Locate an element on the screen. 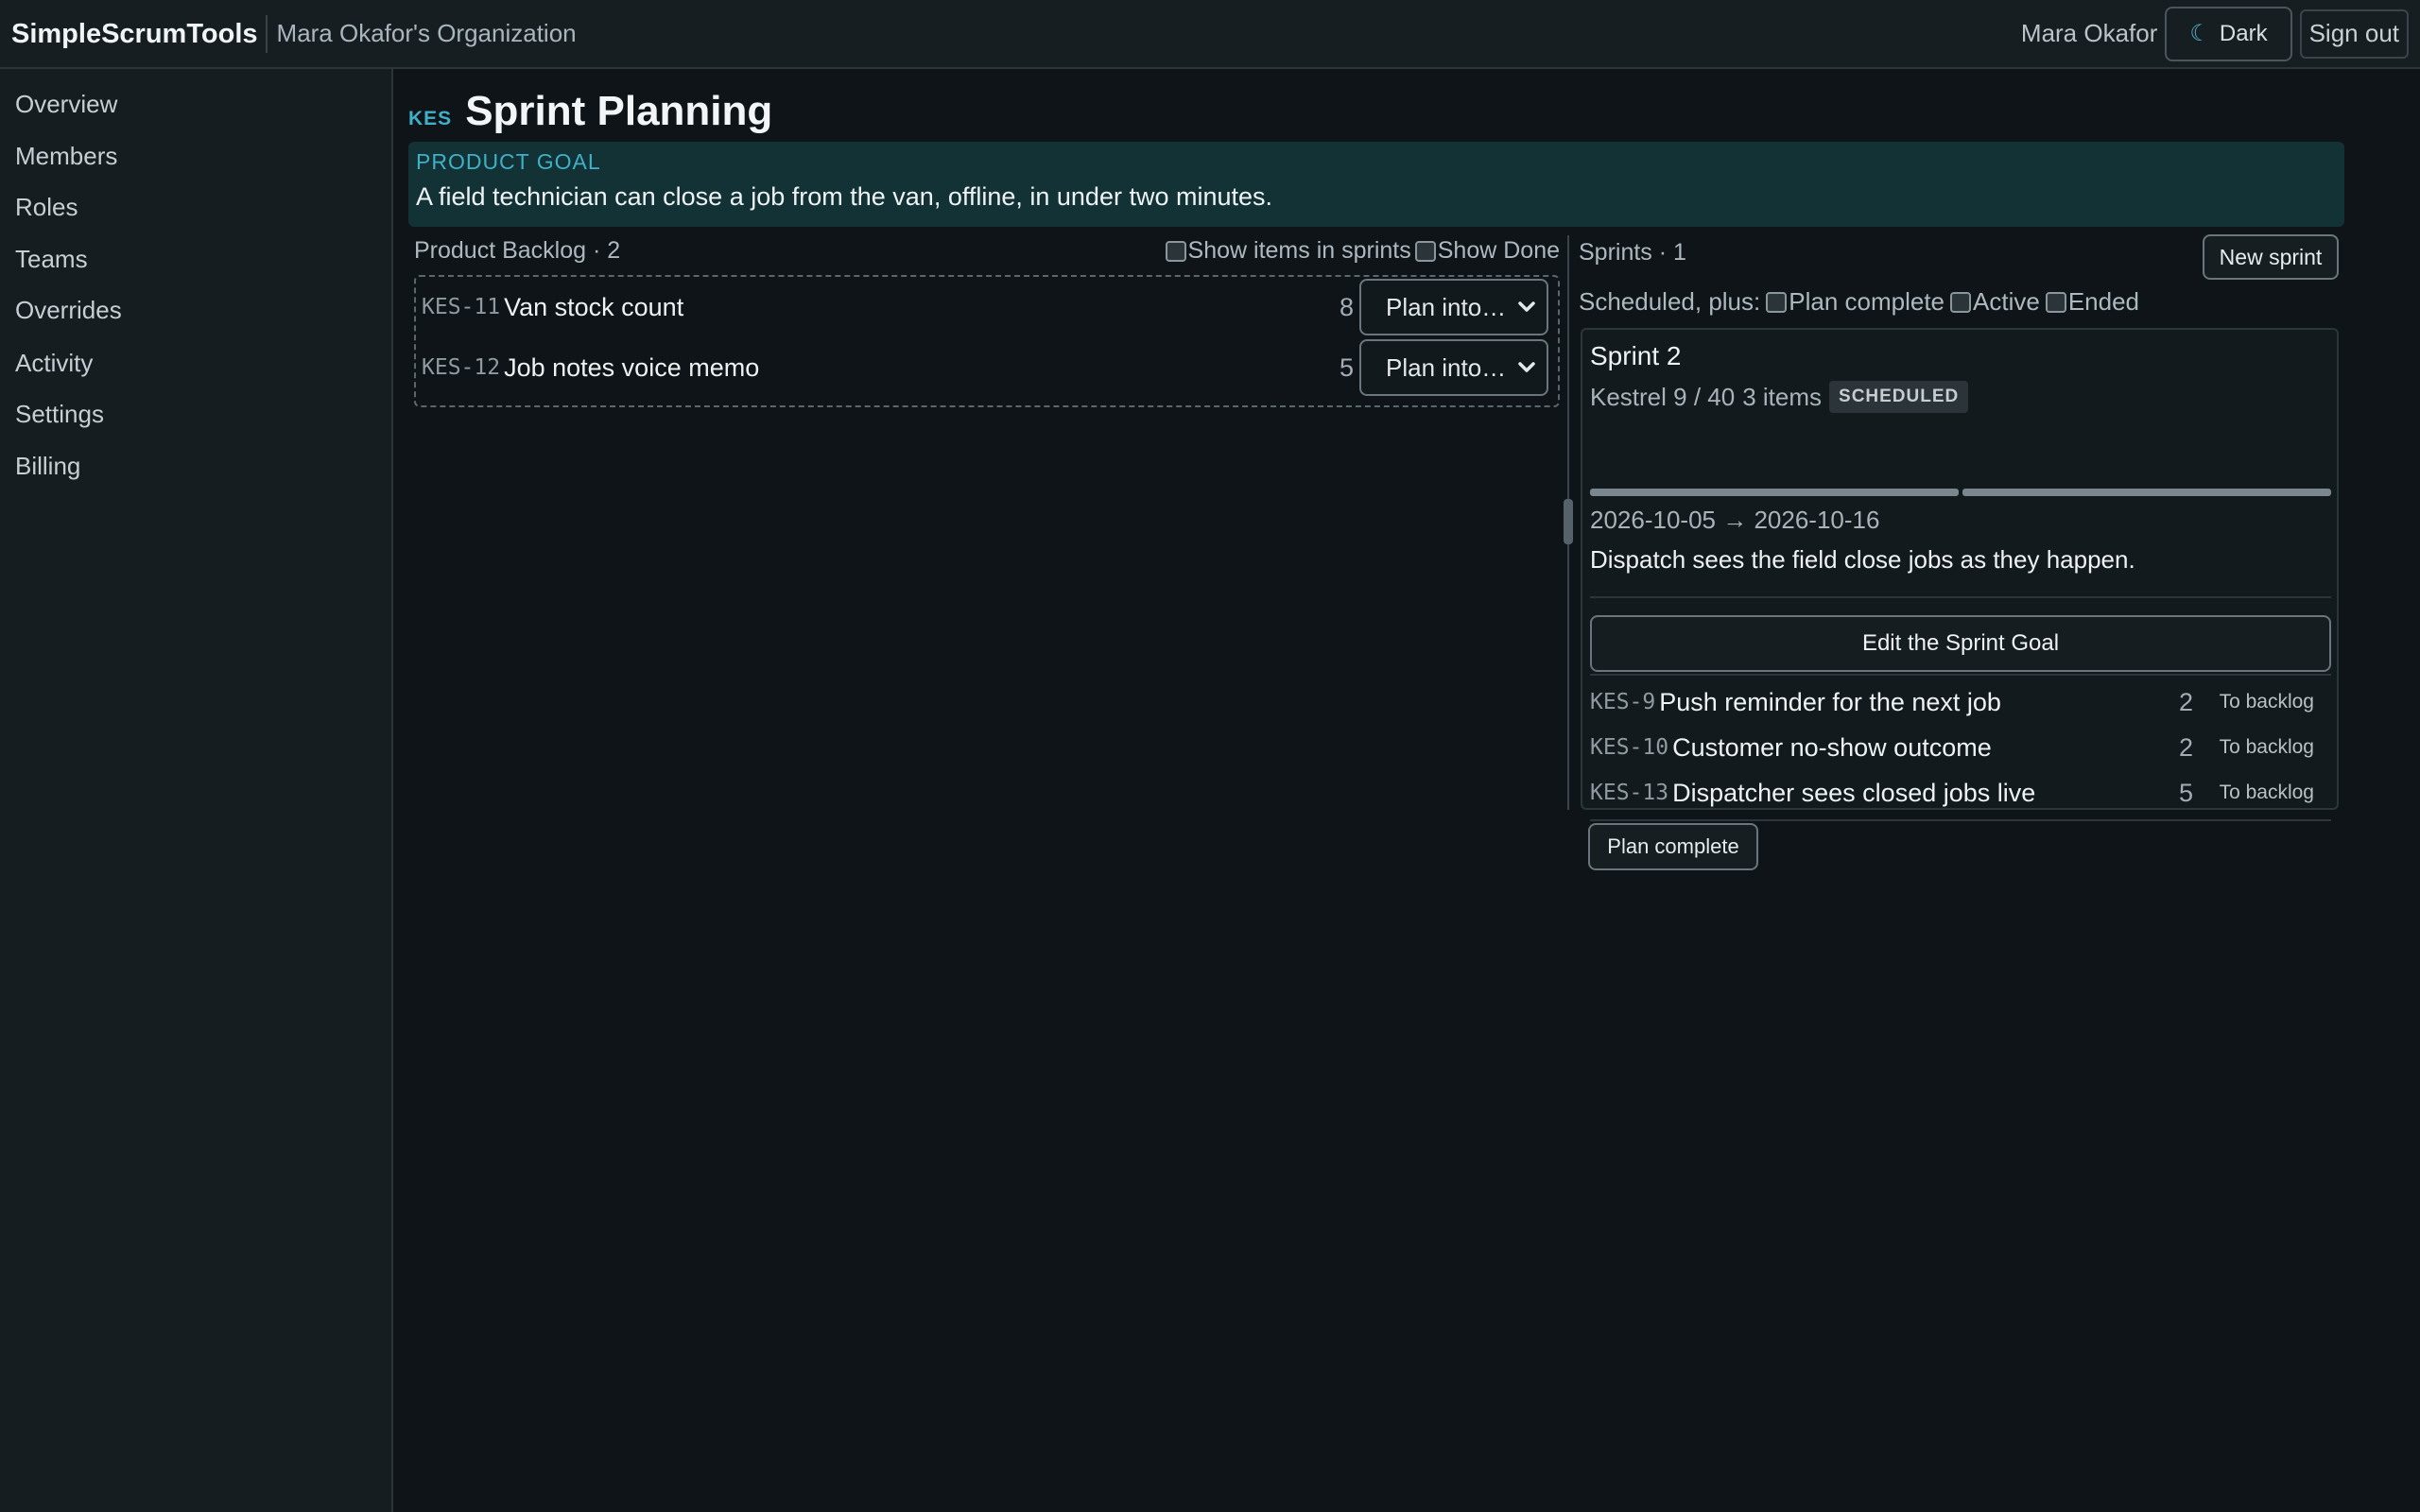 The width and height of the screenshot is (2420, 1512). sidebar-item-teams: Teams is located at coordinates (51, 259).